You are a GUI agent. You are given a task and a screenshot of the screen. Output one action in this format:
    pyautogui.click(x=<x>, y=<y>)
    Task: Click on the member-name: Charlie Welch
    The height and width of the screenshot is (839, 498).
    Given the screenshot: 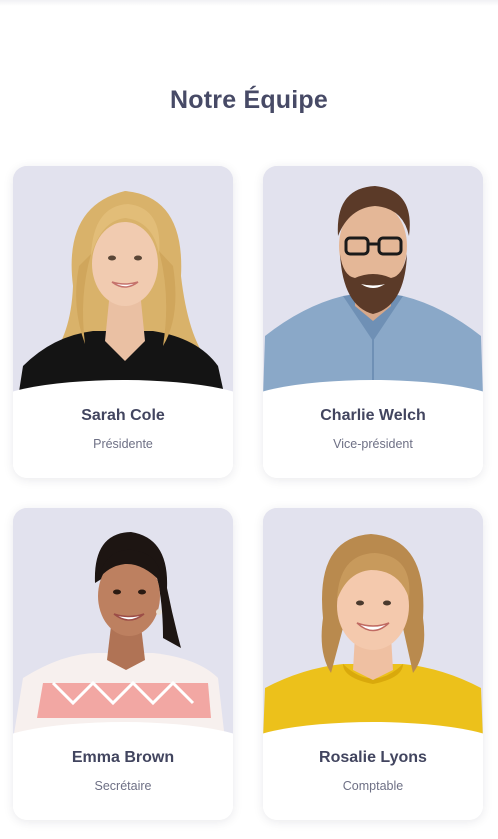 What is the action you would take?
    pyautogui.click(x=373, y=415)
    